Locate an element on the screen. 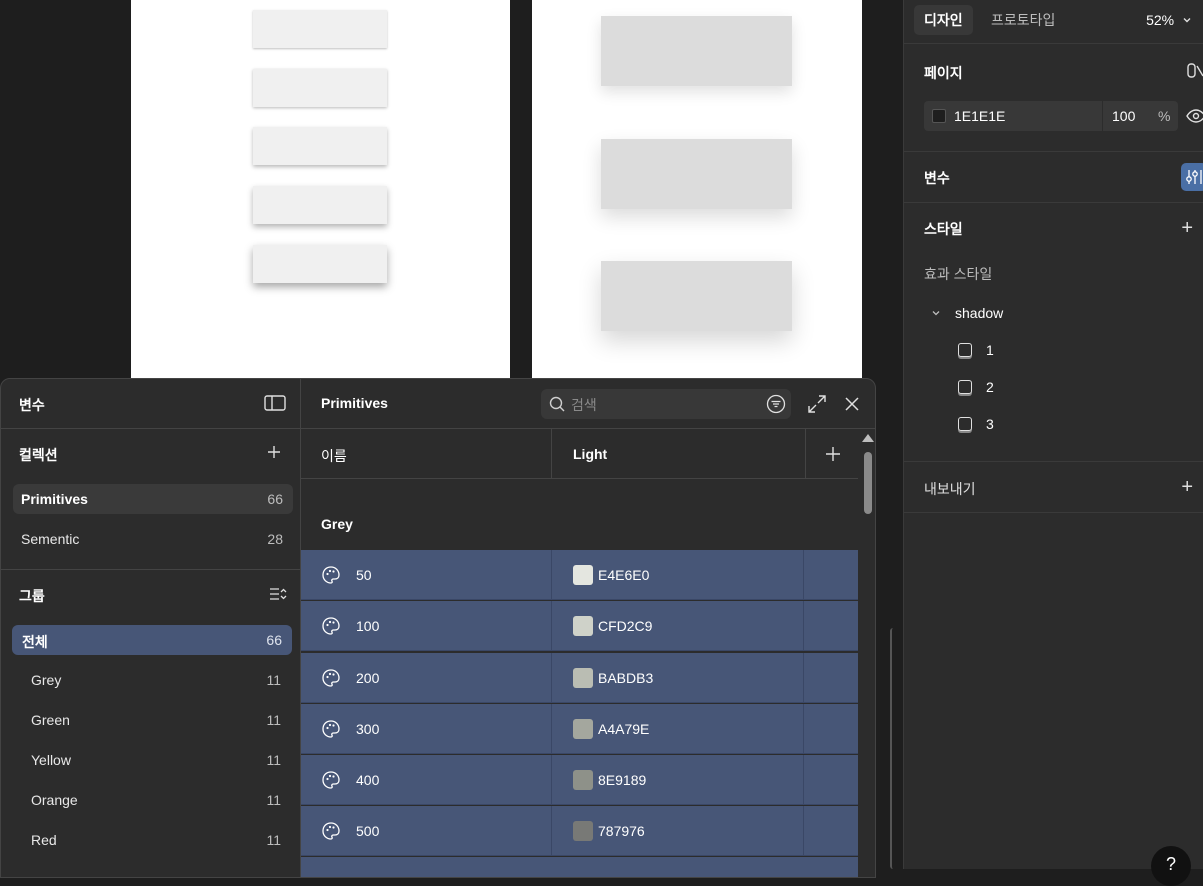 This screenshot has width=1203, height=886. collapse-groups-icon is located at coordinates (278, 594).